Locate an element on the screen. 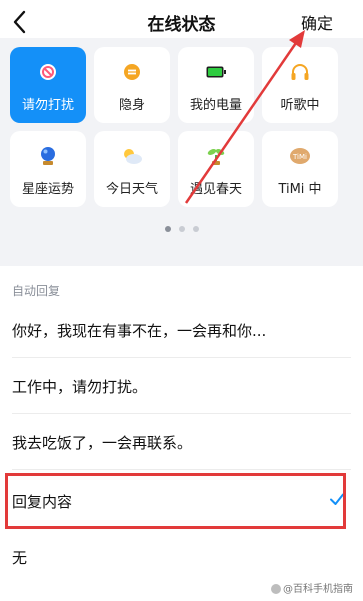 The image size is (363, 601). watermark: @百科手机指南 is located at coordinates (312, 587).